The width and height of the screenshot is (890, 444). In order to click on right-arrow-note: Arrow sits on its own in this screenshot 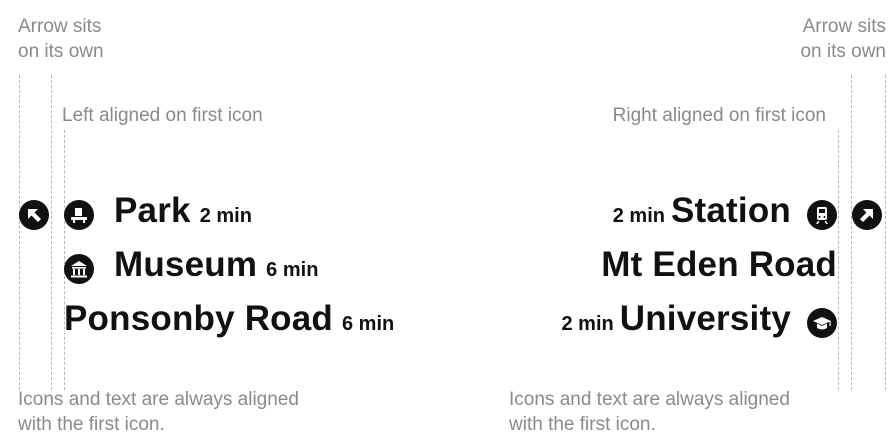, I will do `click(843, 39)`.